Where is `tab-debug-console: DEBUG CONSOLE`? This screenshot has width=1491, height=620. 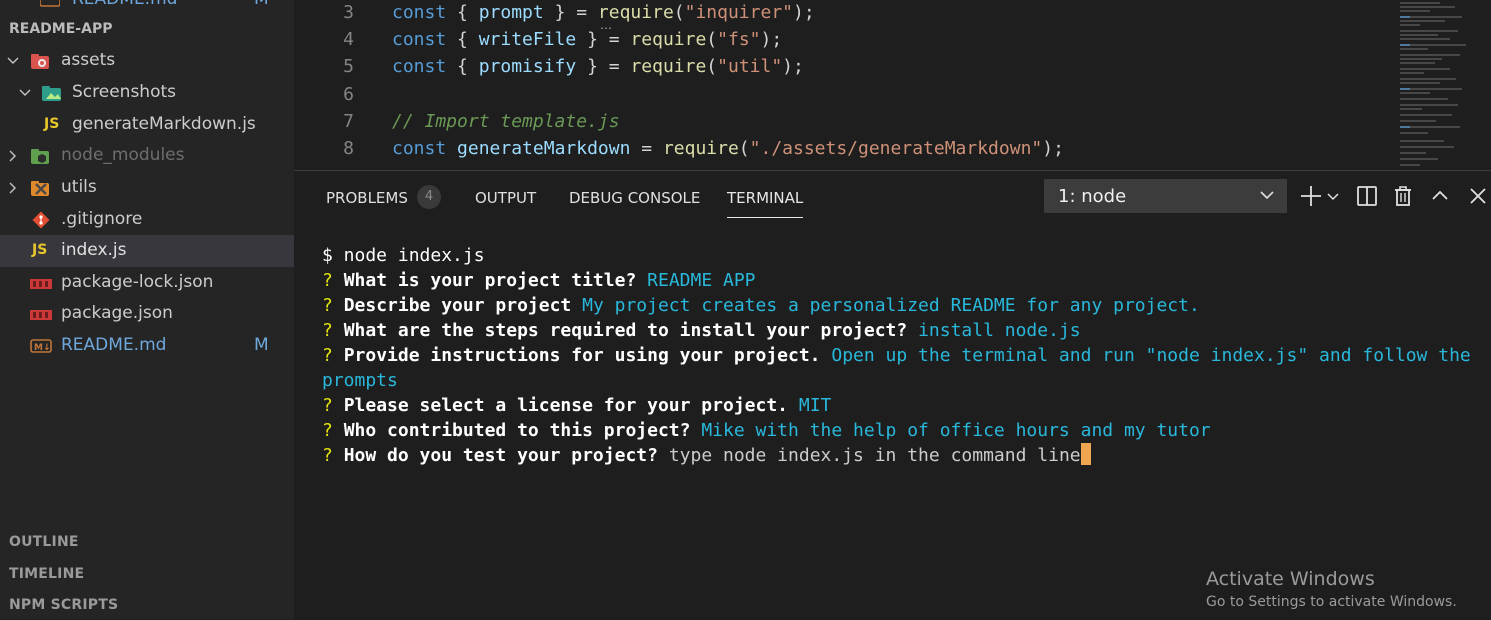 tab-debug-console: DEBUG CONSOLE is located at coordinates (634, 198).